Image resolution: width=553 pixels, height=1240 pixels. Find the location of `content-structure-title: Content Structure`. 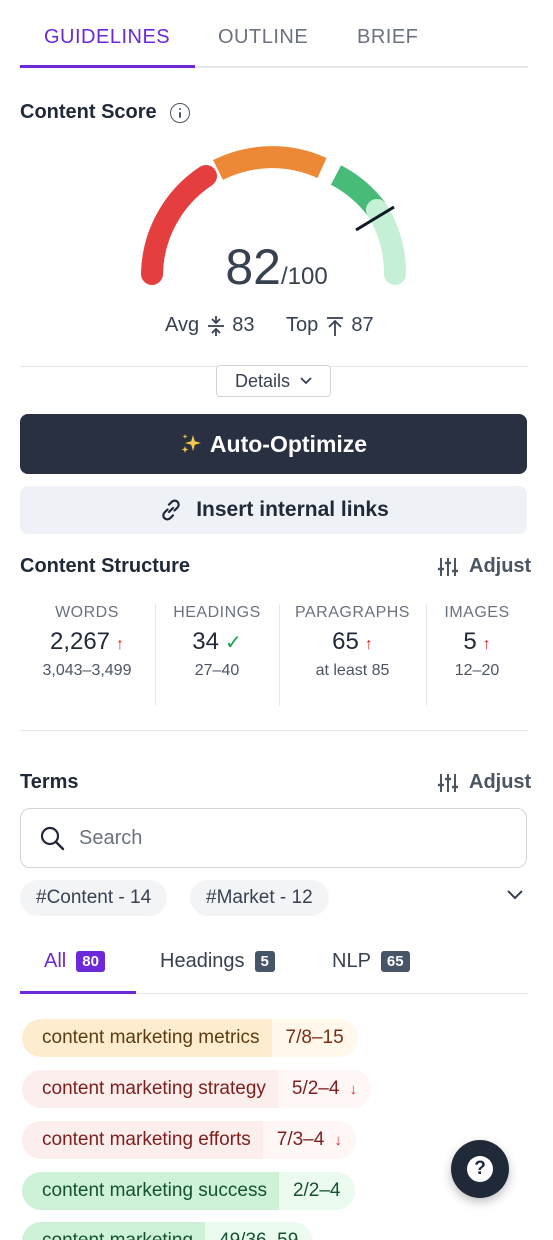

content-structure-title: Content Structure is located at coordinates (105, 566).